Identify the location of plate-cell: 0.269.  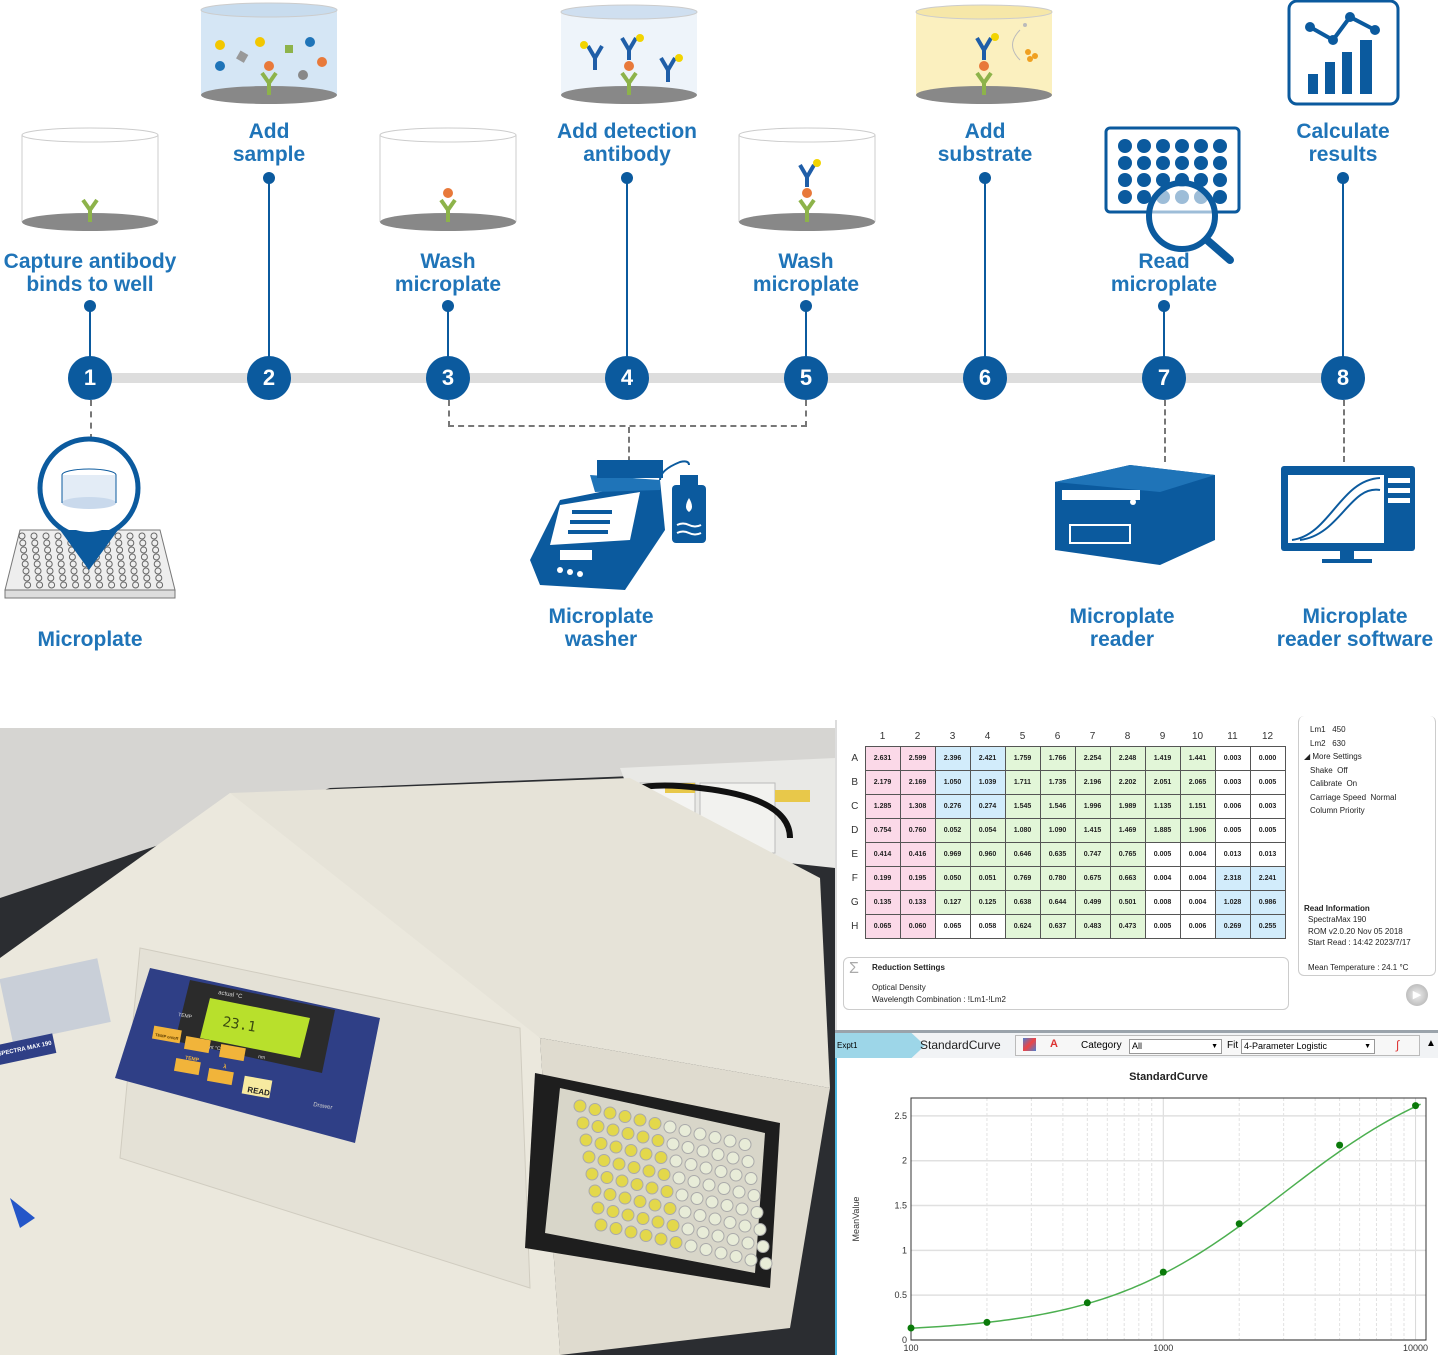
(1232, 926).